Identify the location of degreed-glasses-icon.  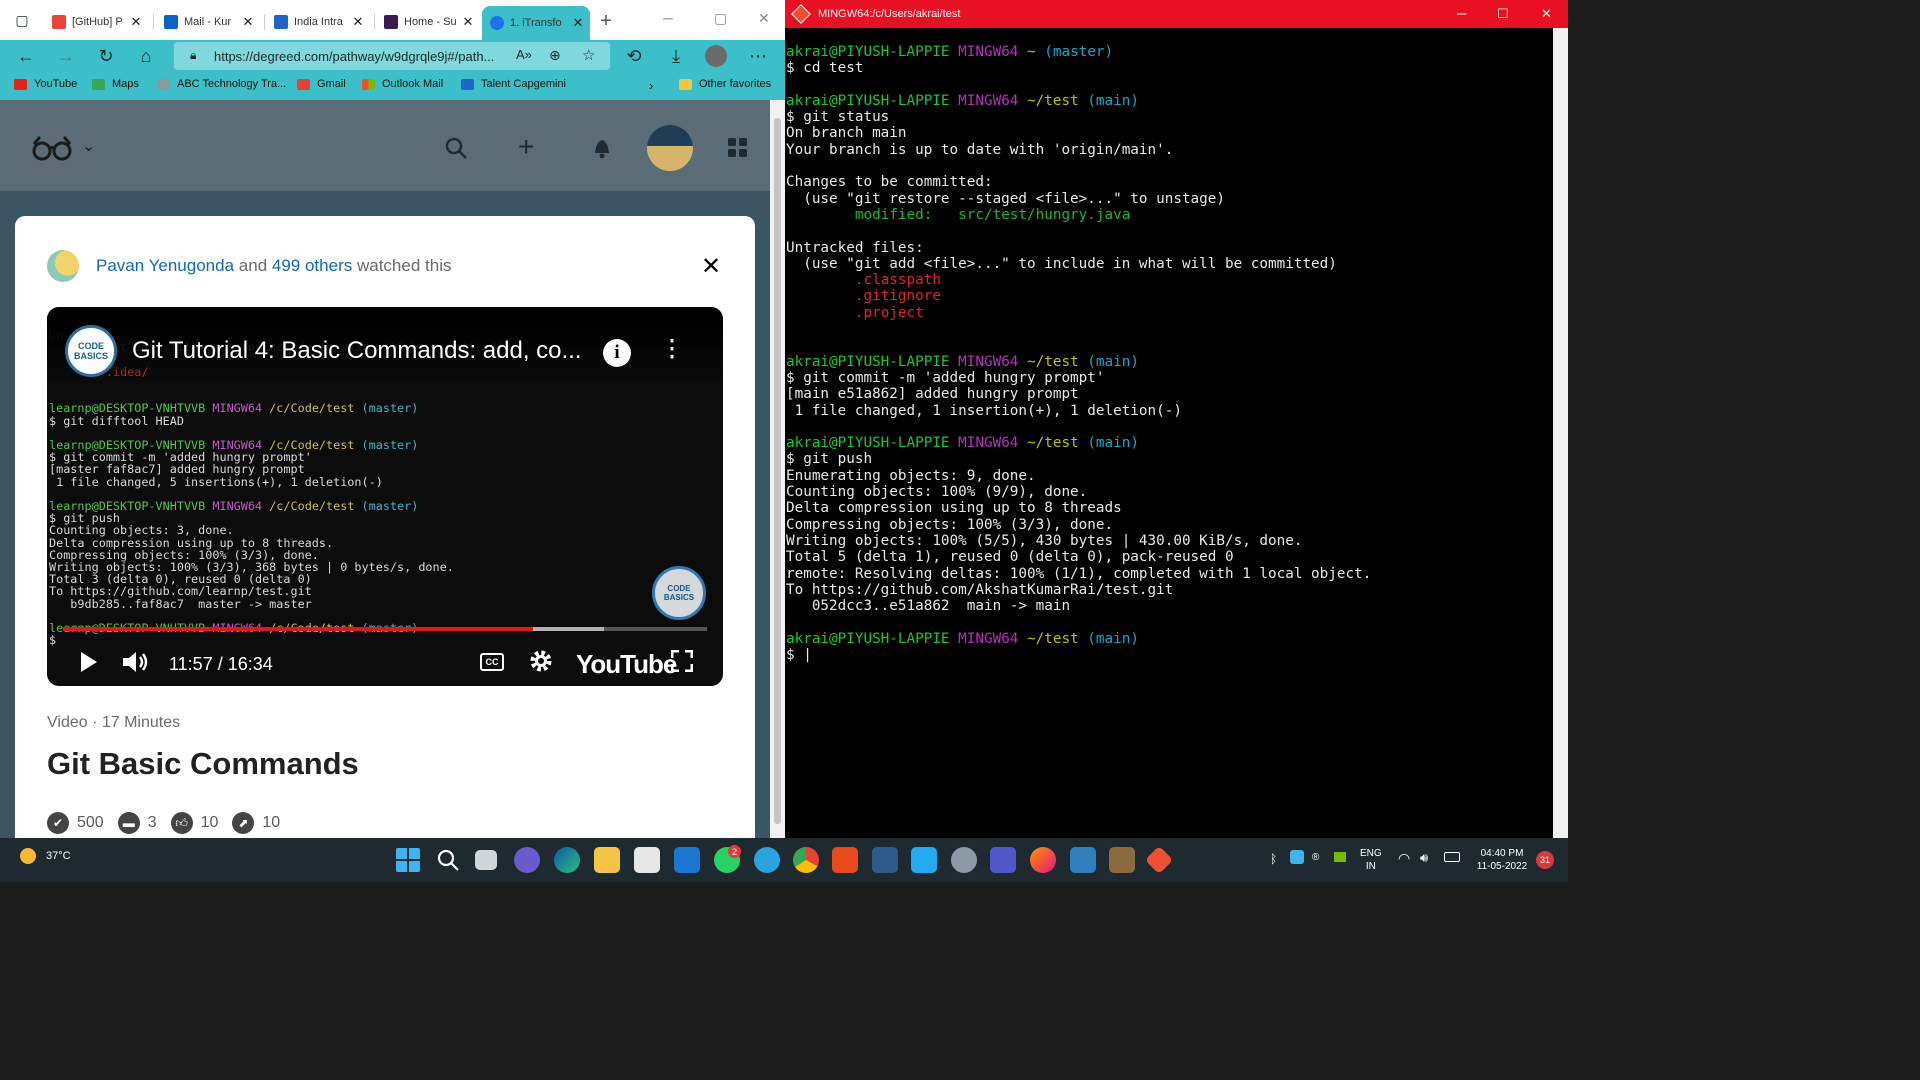
(54, 147).